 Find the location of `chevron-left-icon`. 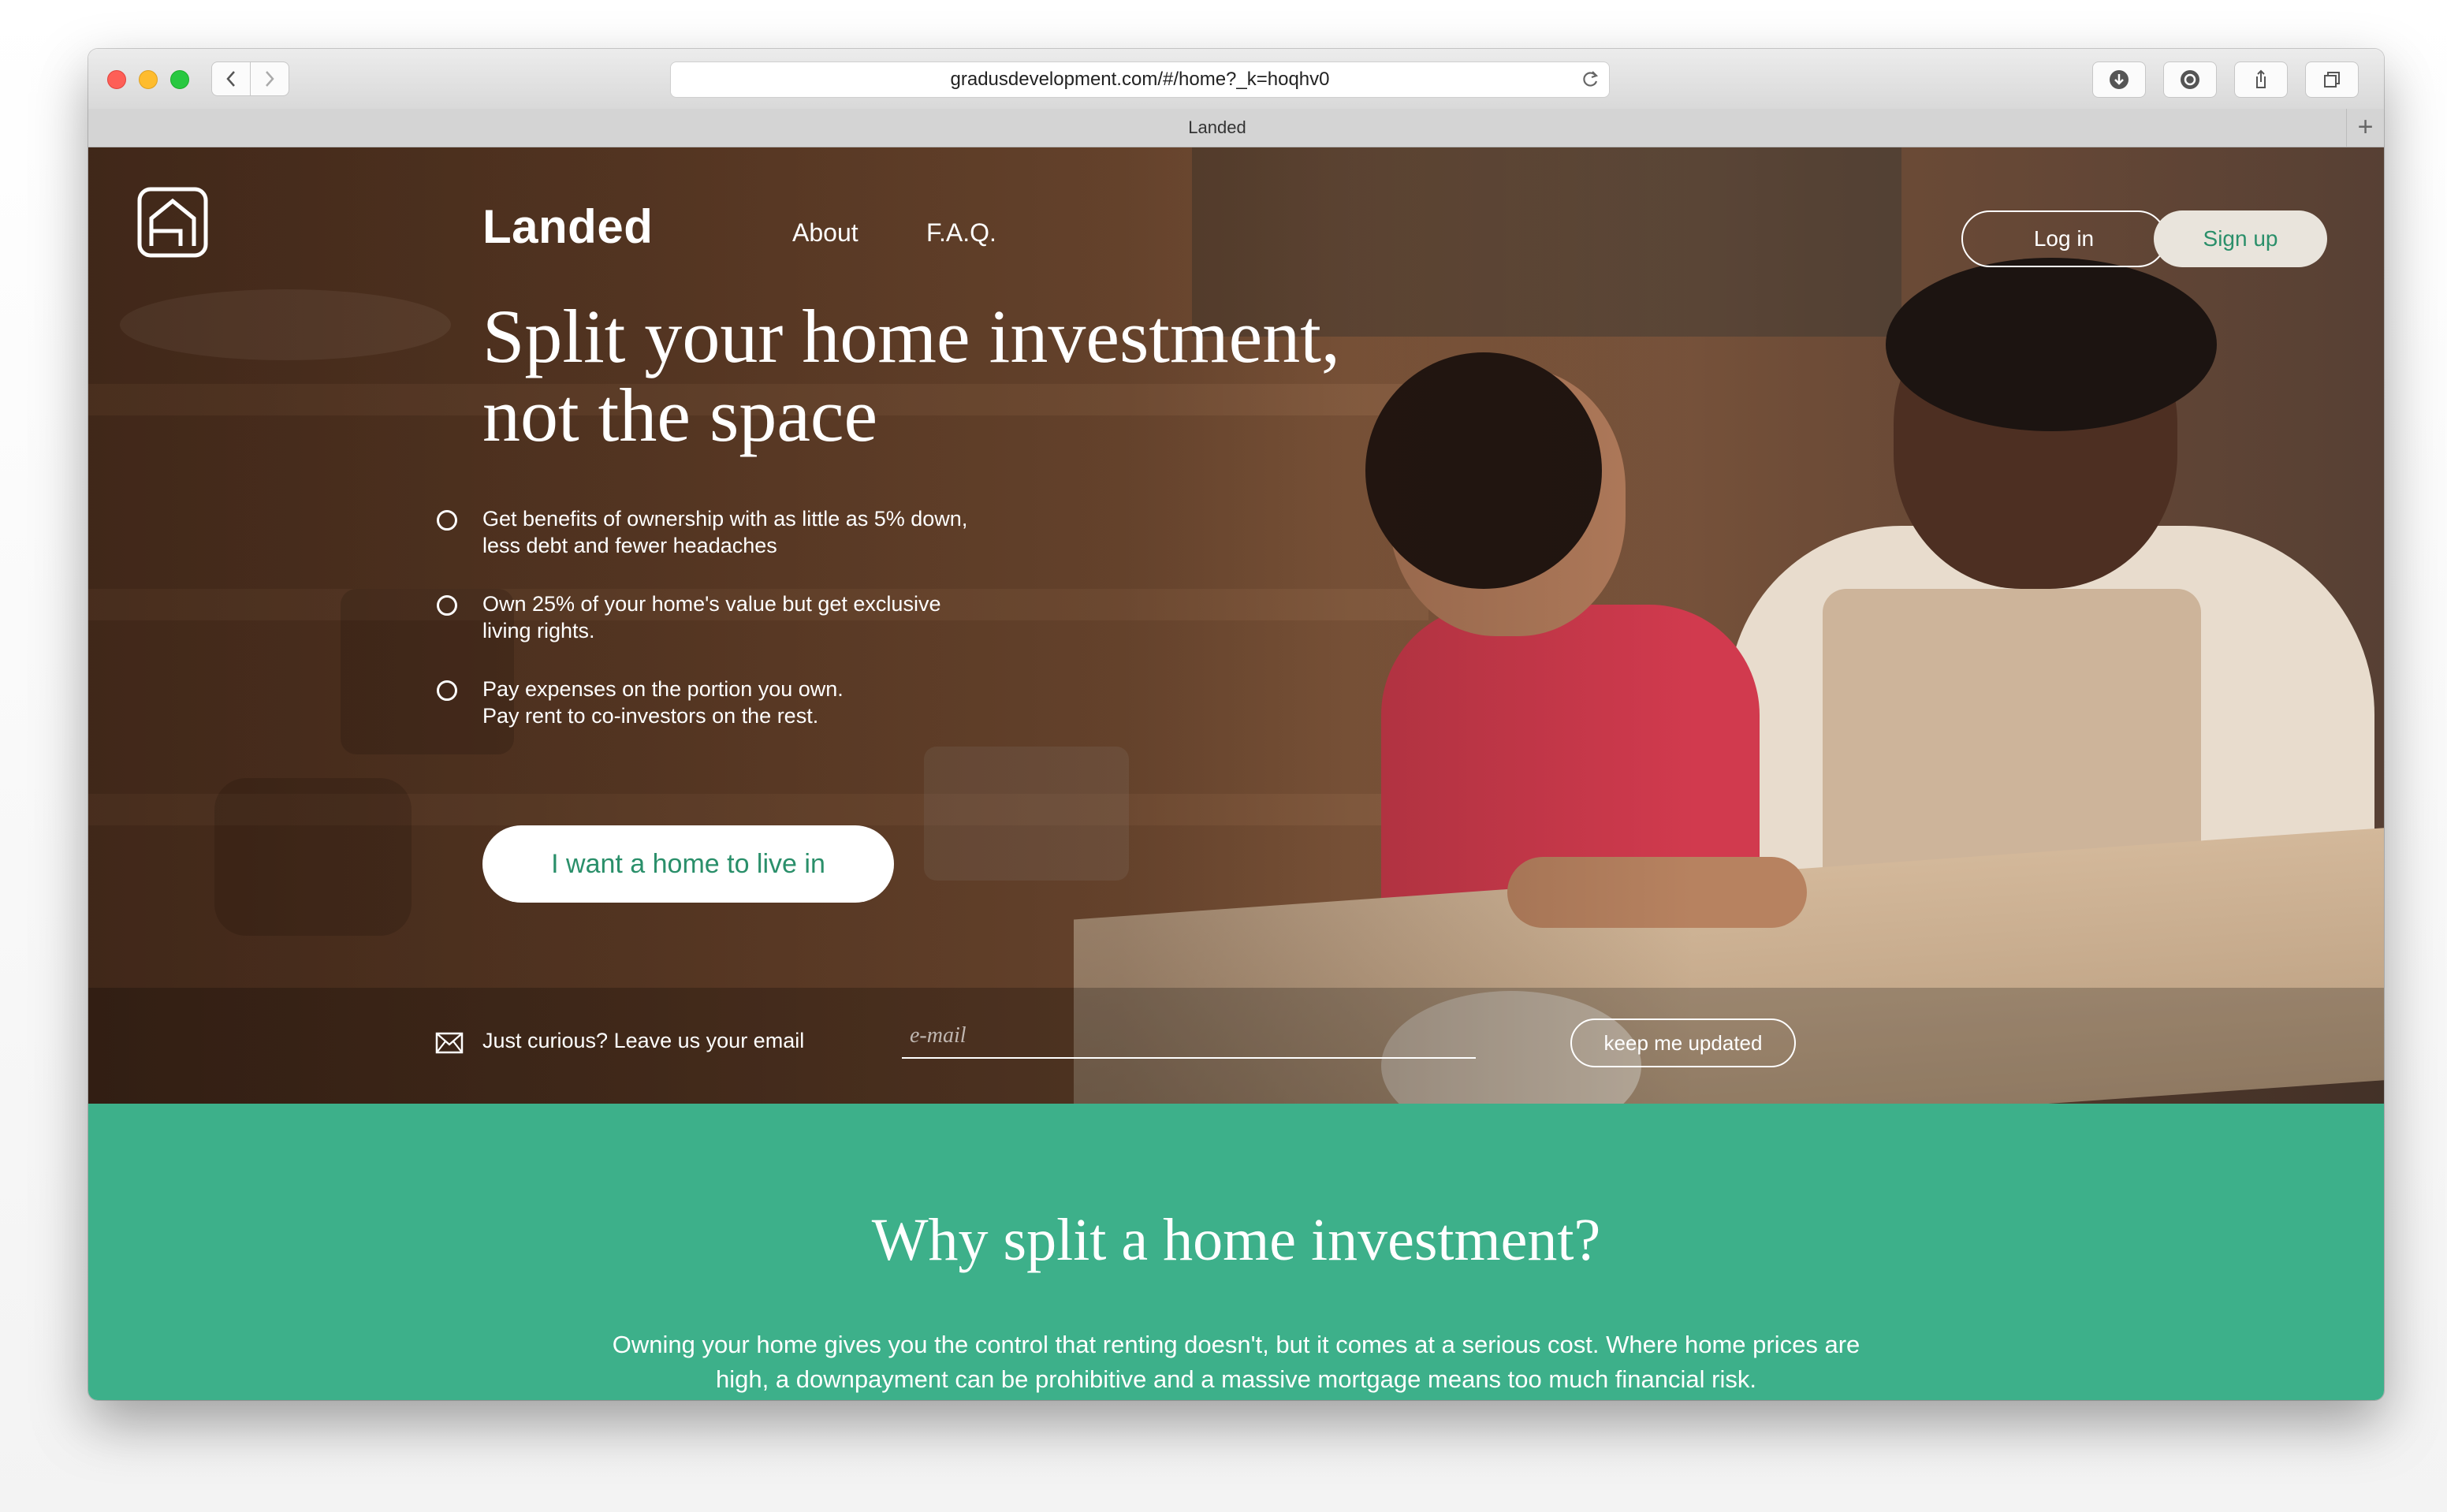

chevron-left-icon is located at coordinates (230, 79).